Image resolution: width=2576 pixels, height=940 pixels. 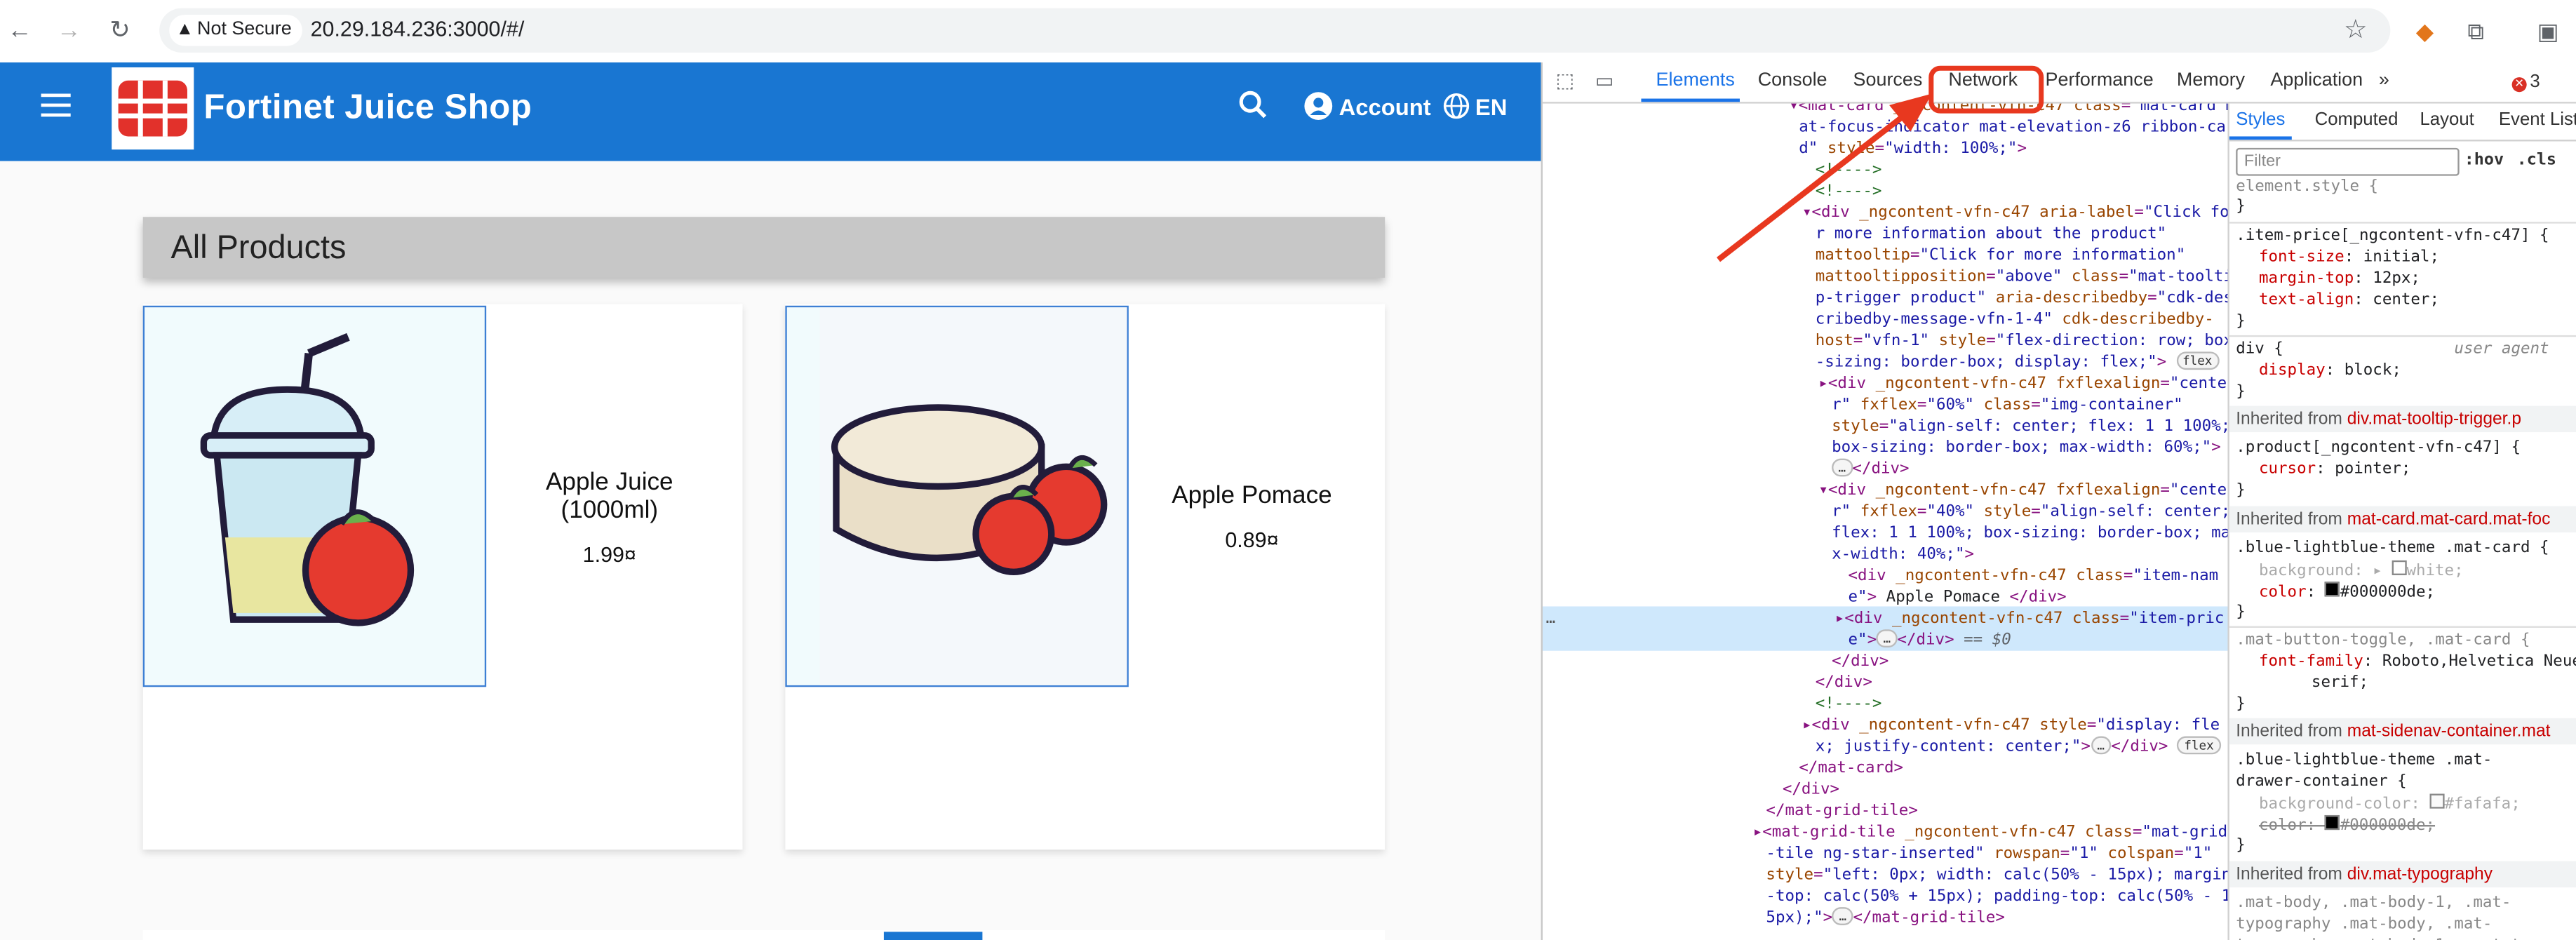 I want to click on annotation-arrow, so click(x=1825, y=177).